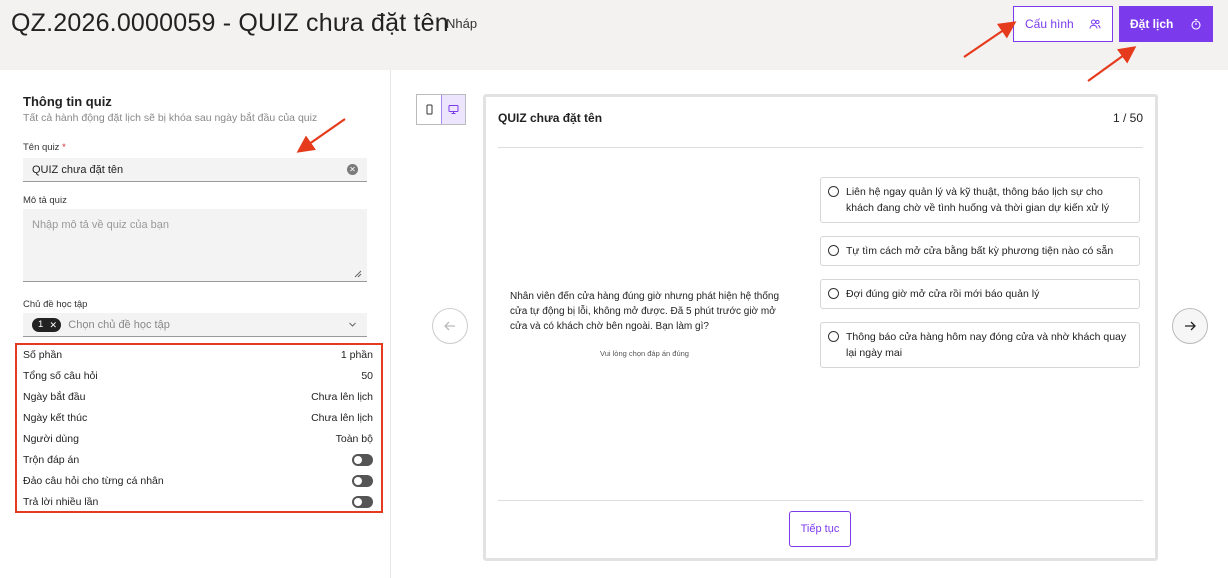  Describe the element at coordinates (198, 355) in the screenshot. I see `stat-row: Số phần 1 phần` at that location.